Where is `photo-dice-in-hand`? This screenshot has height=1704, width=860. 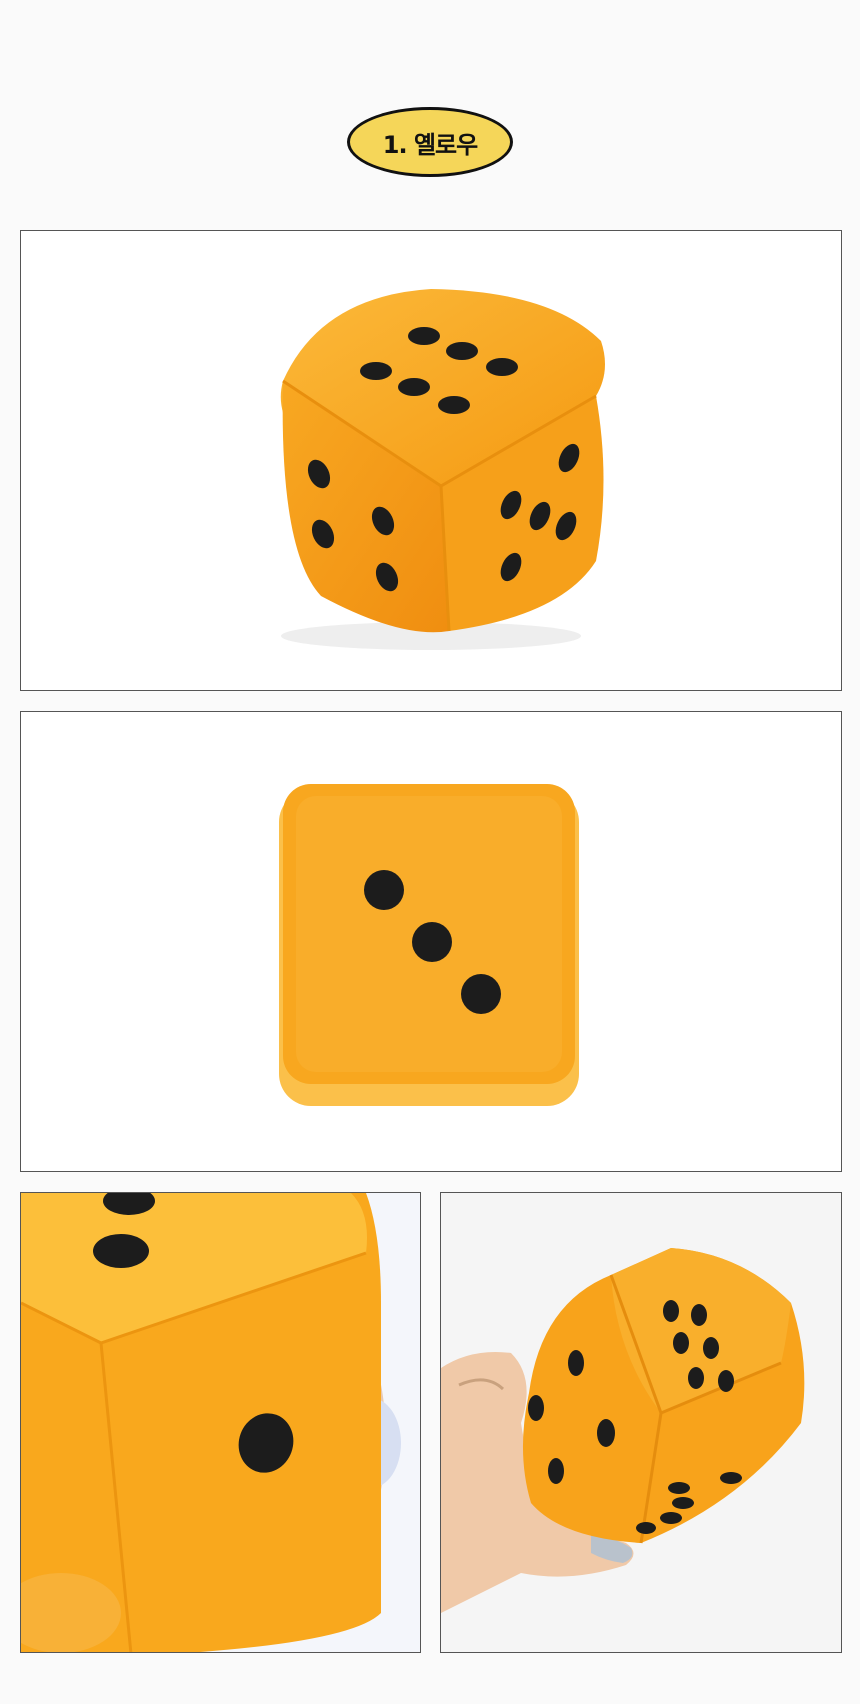 photo-dice-in-hand is located at coordinates (641, 1422).